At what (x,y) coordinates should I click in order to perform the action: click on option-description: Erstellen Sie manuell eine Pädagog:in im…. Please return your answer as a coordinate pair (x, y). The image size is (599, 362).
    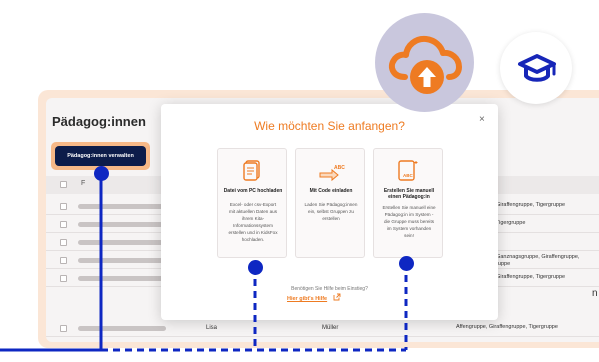
    Looking at the image, I should click on (409, 221).